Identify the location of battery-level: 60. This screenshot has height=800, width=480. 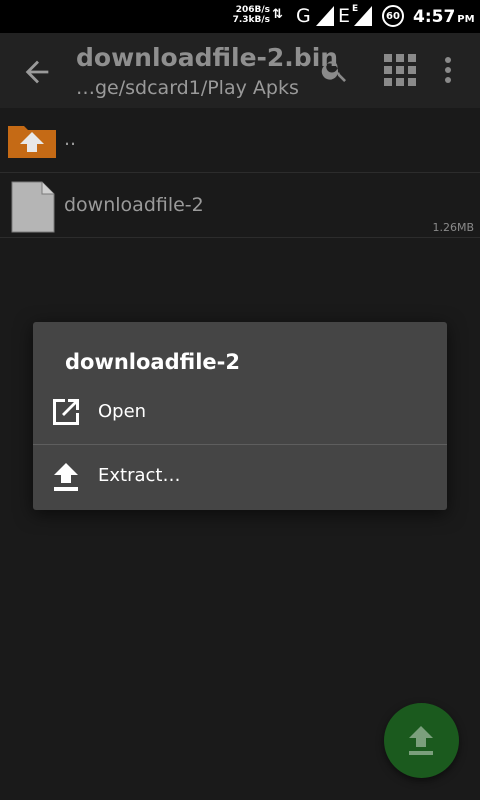
(393, 16).